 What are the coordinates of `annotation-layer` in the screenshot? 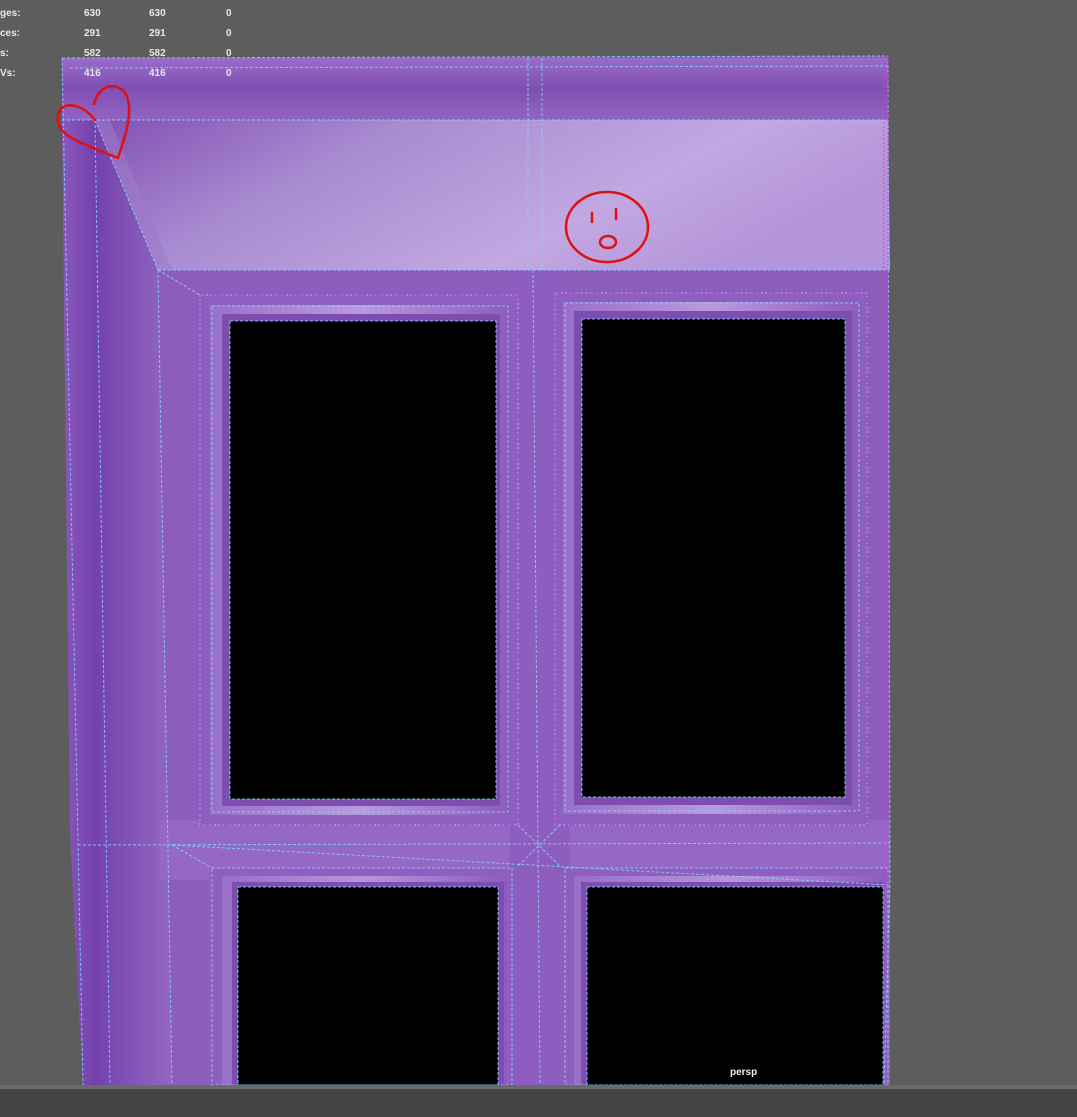 It's located at (353, 174).